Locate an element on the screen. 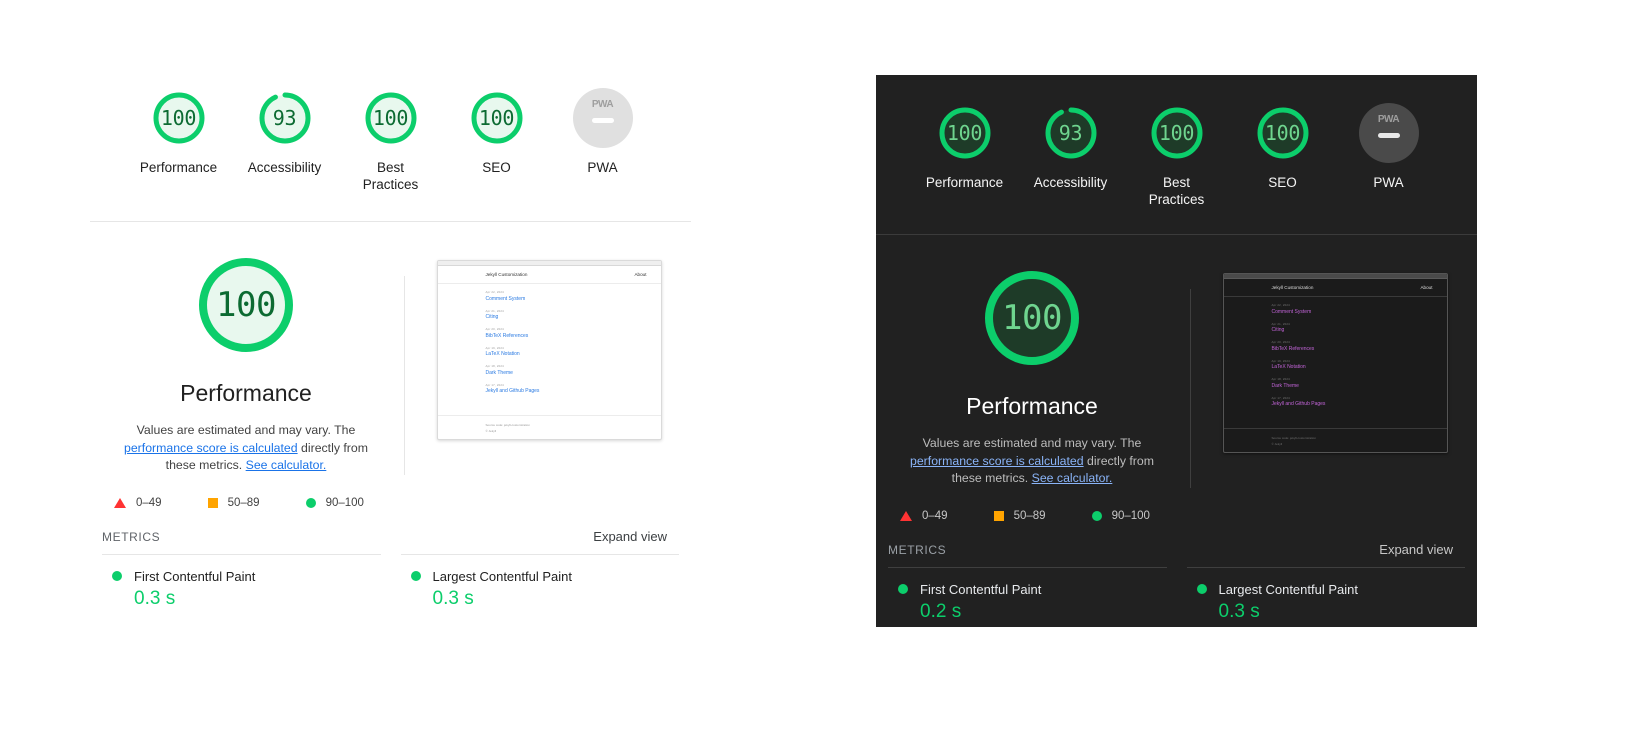 The width and height of the screenshot is (1647, 736). score-legend-dark: 0–49 50–89 90–100 is located at coordinates (1176, 505).